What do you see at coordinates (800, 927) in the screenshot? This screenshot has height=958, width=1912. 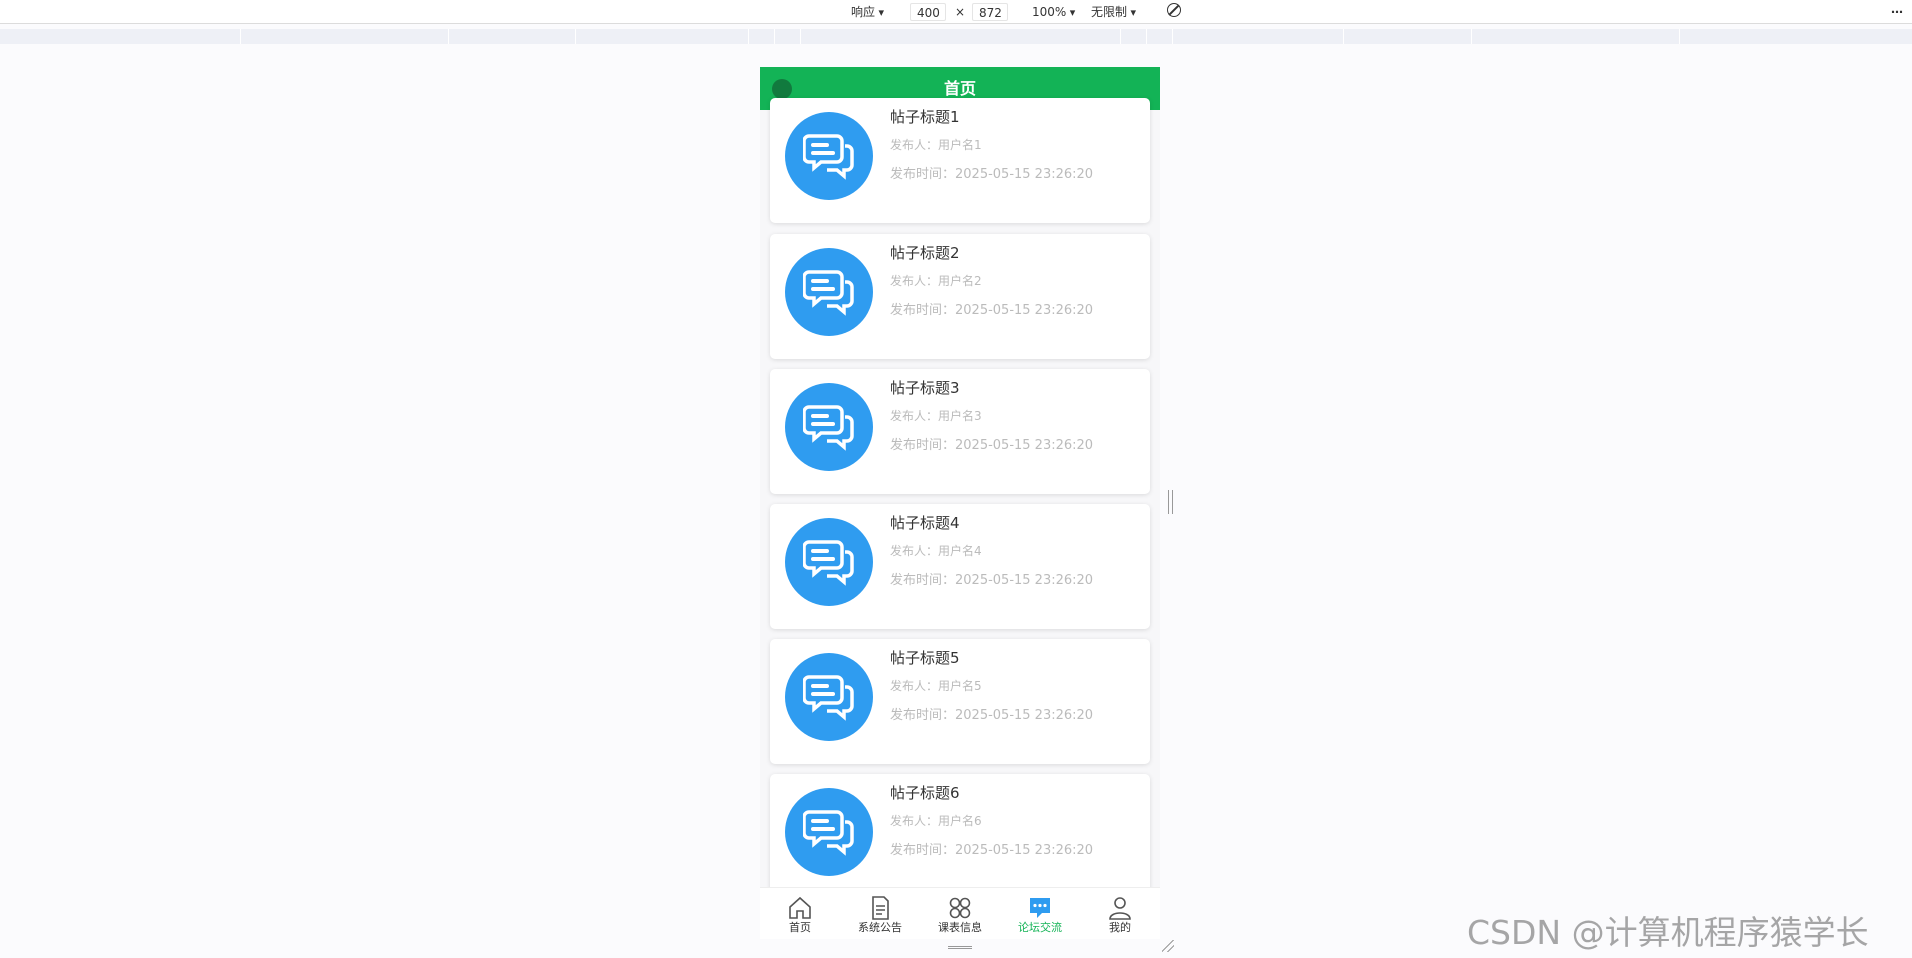 I see `tab-label: 首页` at bounding box center [800, 927].